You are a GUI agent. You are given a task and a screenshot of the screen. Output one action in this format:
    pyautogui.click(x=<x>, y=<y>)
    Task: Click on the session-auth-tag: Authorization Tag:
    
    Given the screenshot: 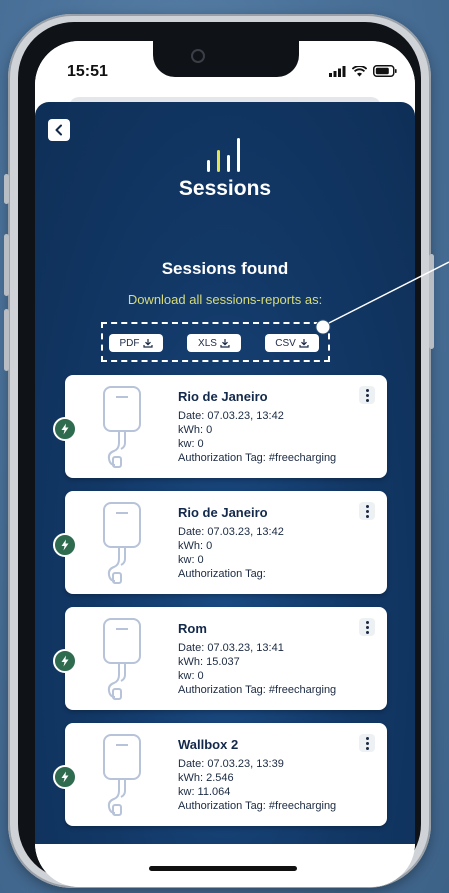 What is the action you would take?
    pyautogui.click(x=222, y=574)
    